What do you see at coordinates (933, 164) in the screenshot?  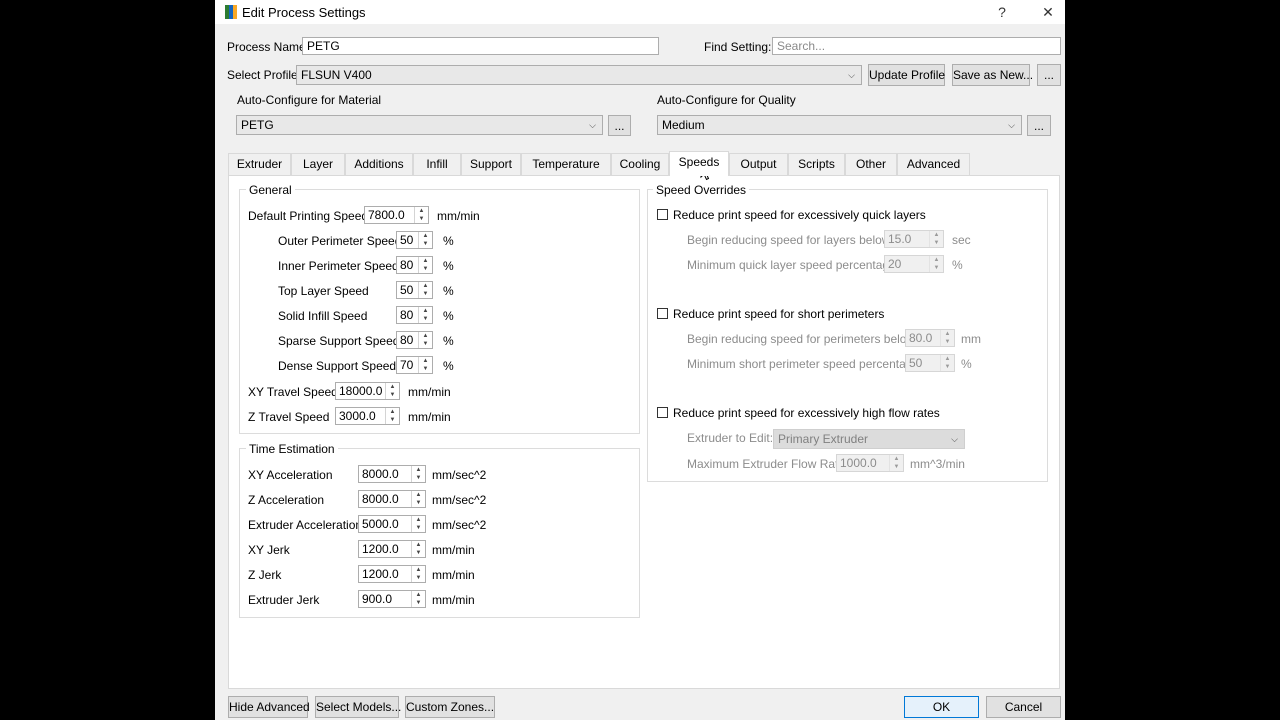 I see `tab-advanced: Advanced` at bounding box center [933, 164].